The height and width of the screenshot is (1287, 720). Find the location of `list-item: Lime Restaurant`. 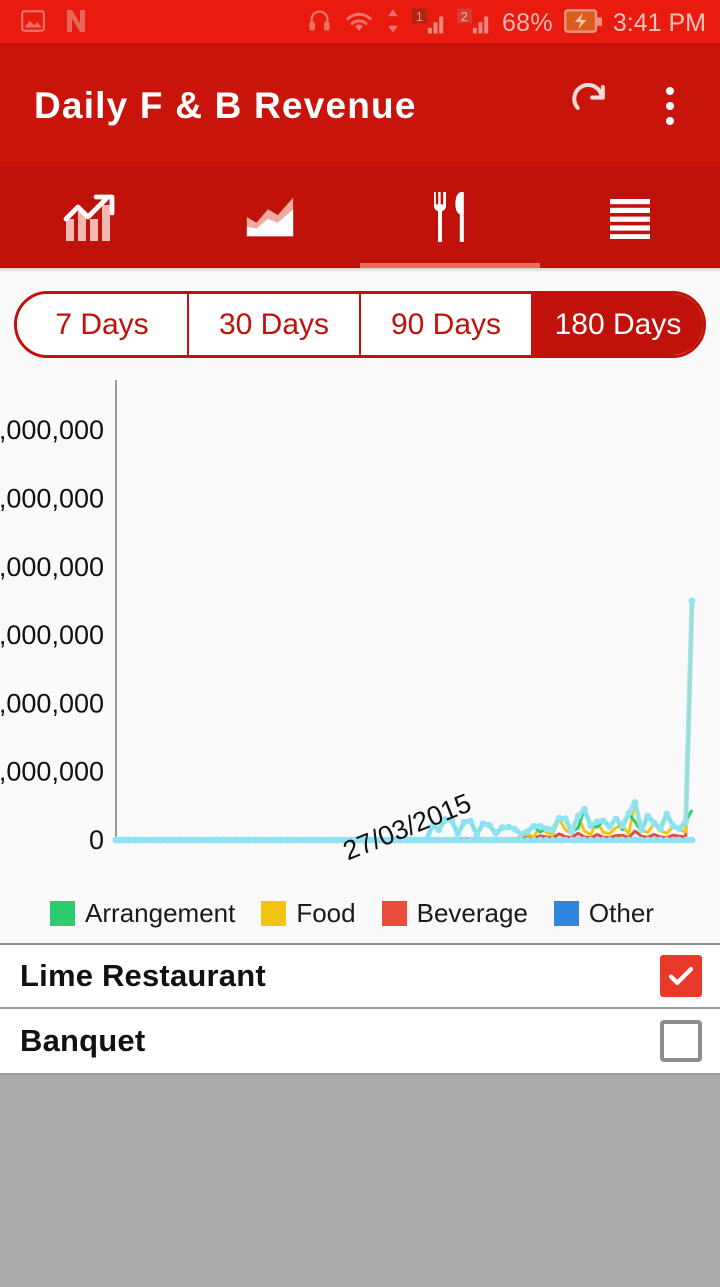

list-item: Lime Restaurant is located at coordinates (360, 976).